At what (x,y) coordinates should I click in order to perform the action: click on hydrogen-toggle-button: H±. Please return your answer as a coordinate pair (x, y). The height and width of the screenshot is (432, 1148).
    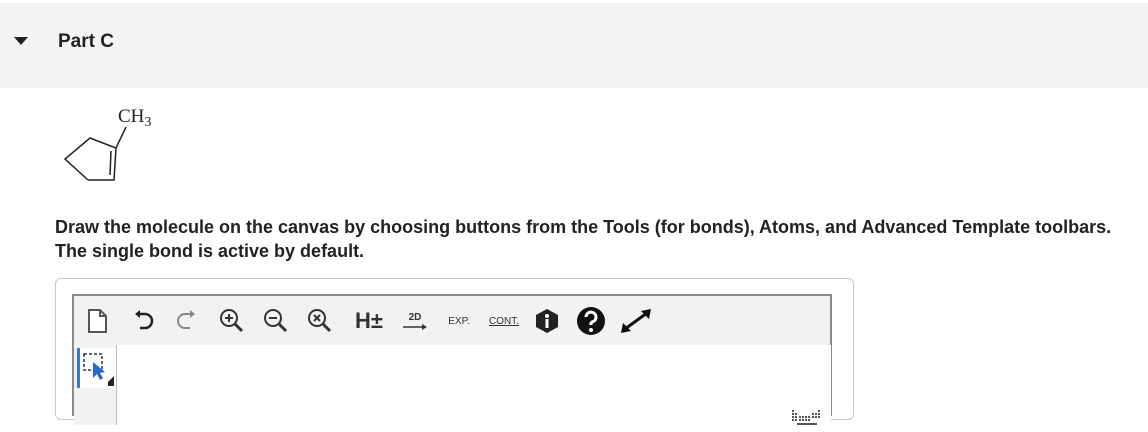
    Looking at the image, I should click on (369, 321).